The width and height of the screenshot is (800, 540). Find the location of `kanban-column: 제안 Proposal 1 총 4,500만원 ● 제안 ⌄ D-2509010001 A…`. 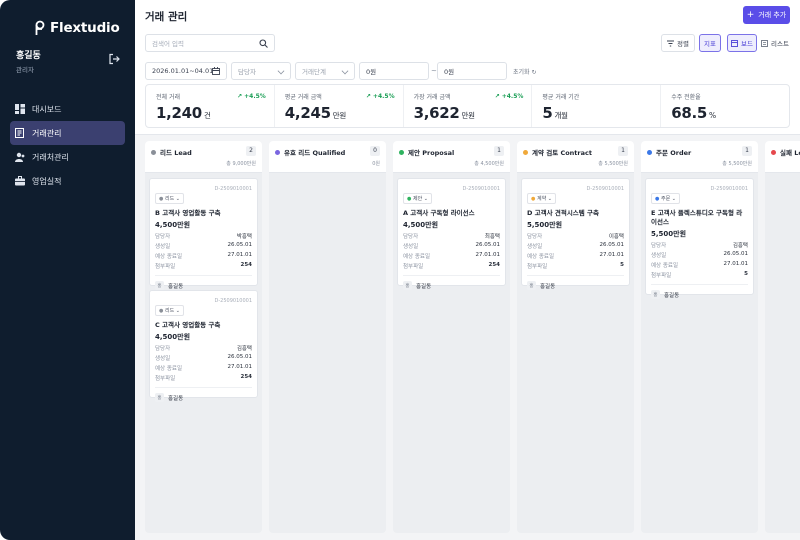

kanban-column: 제안 Proposal 1 총 4,500만원 ● 제안 ⌄ D-2509010001 A… is located at coordinates (451, 337).